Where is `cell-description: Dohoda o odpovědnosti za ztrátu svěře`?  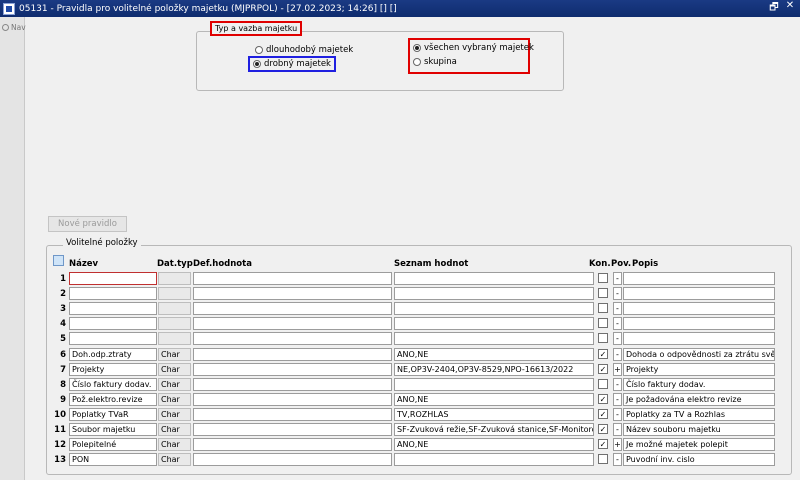
cell-description: Dohoda o odpovědnosti za ztrátu svěře is located at coordinates (699, 354).